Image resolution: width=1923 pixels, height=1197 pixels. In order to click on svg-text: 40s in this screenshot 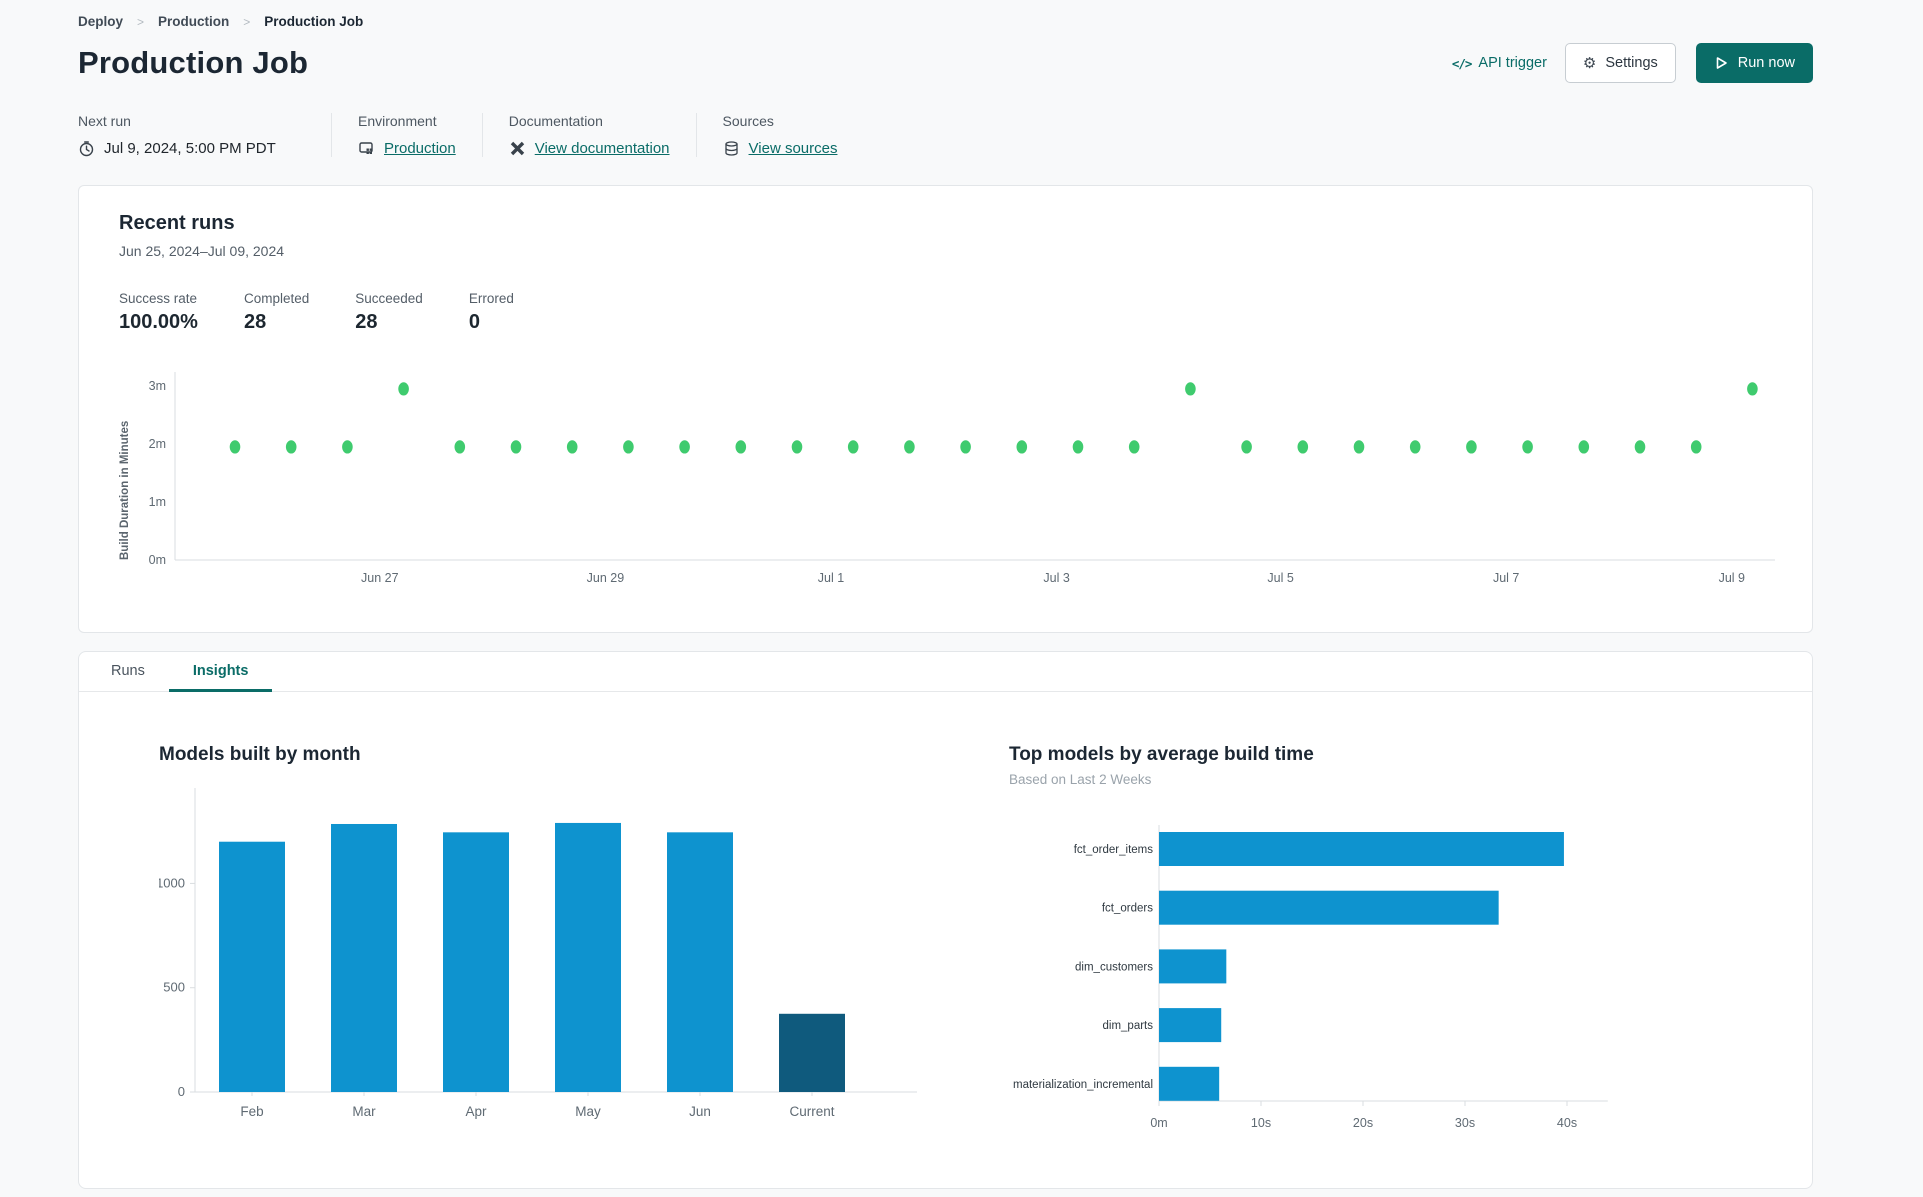, I will do `click(1567, 1123)`.